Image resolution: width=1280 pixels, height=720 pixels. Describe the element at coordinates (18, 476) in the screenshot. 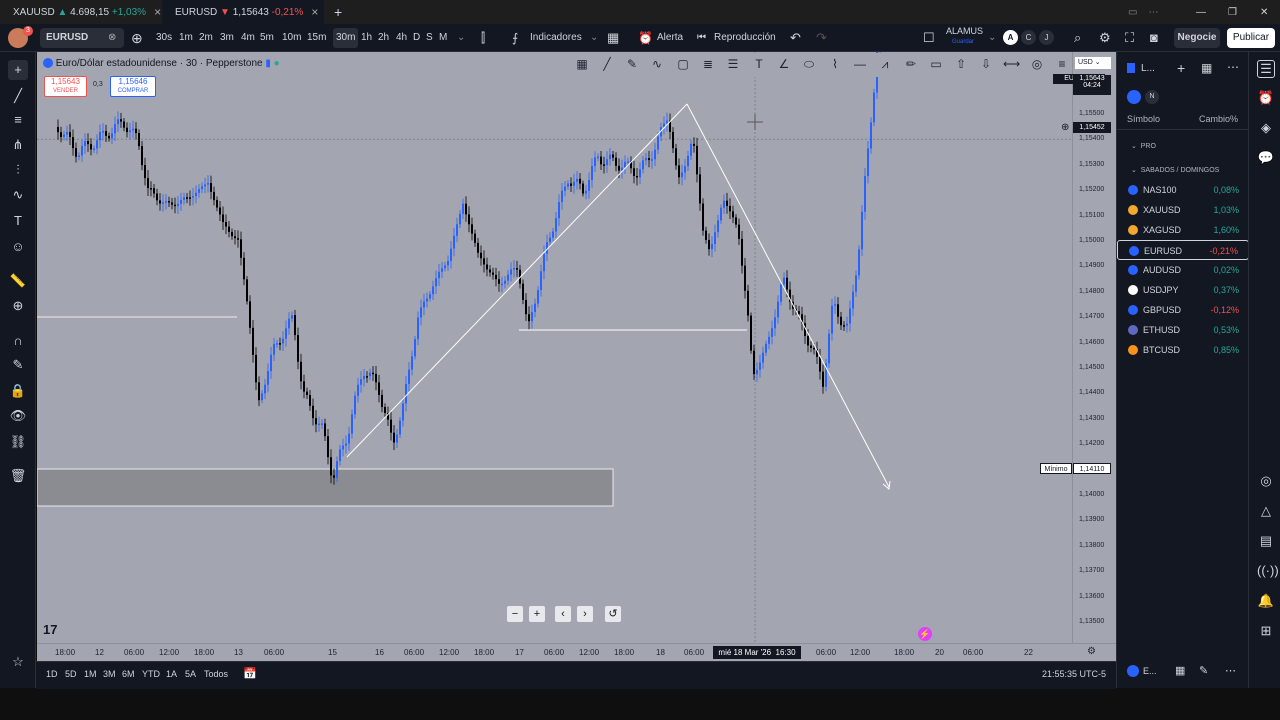

I see `trash-icon: 🗑` at that location.